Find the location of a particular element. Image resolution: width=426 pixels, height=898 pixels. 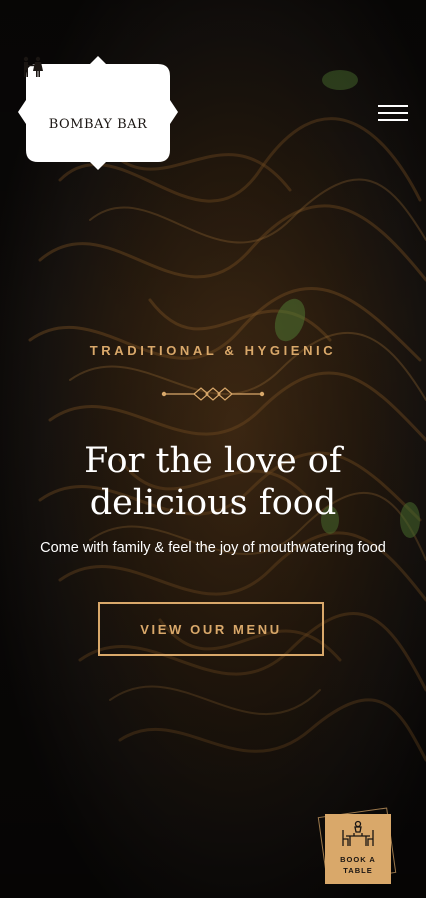

book-table-button: BOOK A TABLE is located at coordinates (357, 848).